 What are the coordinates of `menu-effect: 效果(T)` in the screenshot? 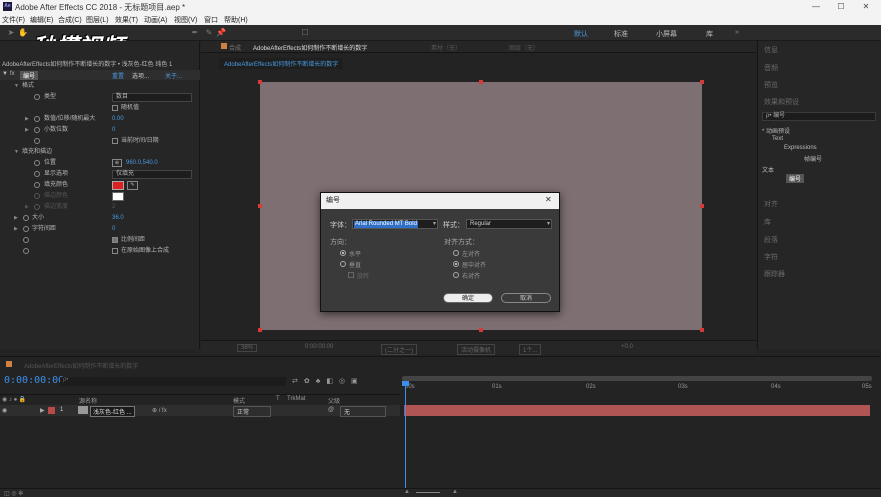 It's located at (126, 20).